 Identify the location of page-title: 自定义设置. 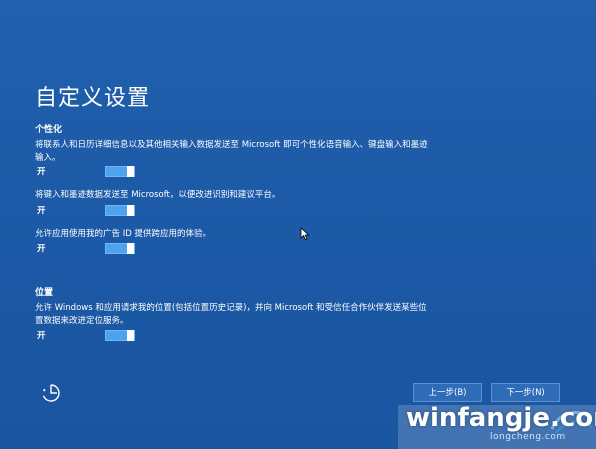
(93, 98).